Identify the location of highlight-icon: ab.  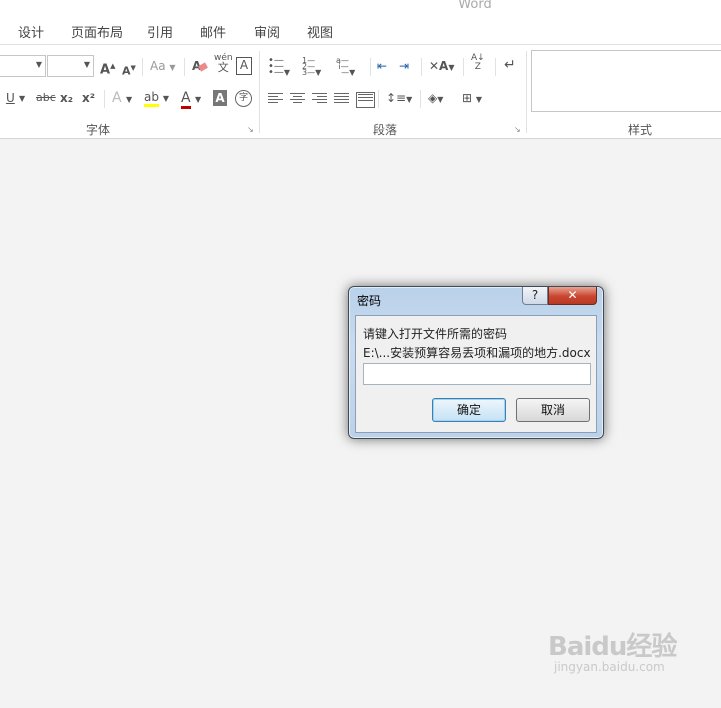
(151, 98).